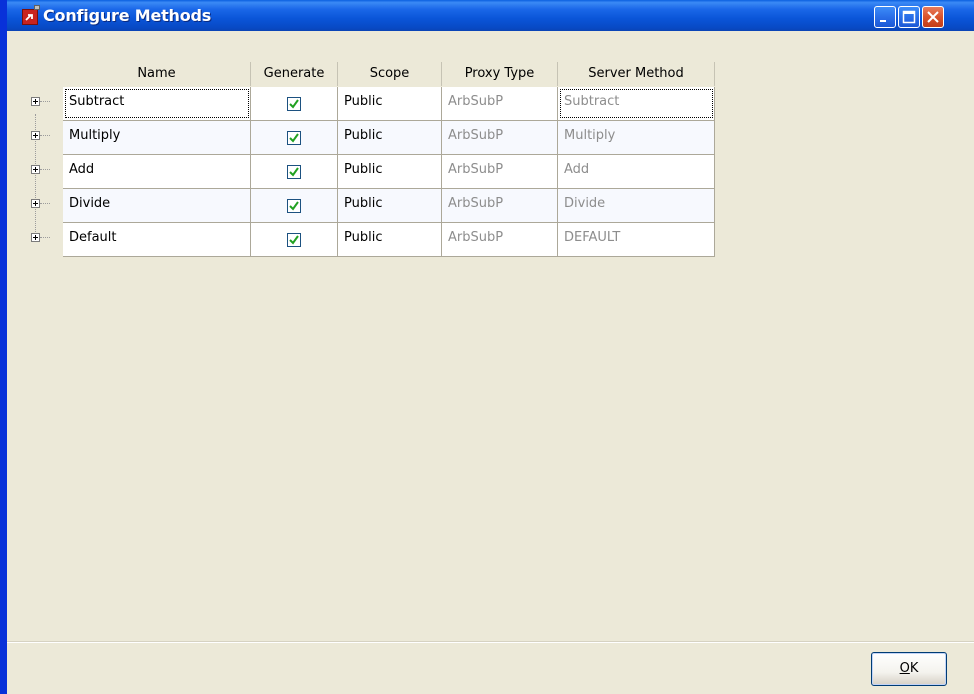 The width and height of the screenshot is (974, 694). I want to click on table-row: Default Public ArbSubP DEFAULT, so click(389, 240).